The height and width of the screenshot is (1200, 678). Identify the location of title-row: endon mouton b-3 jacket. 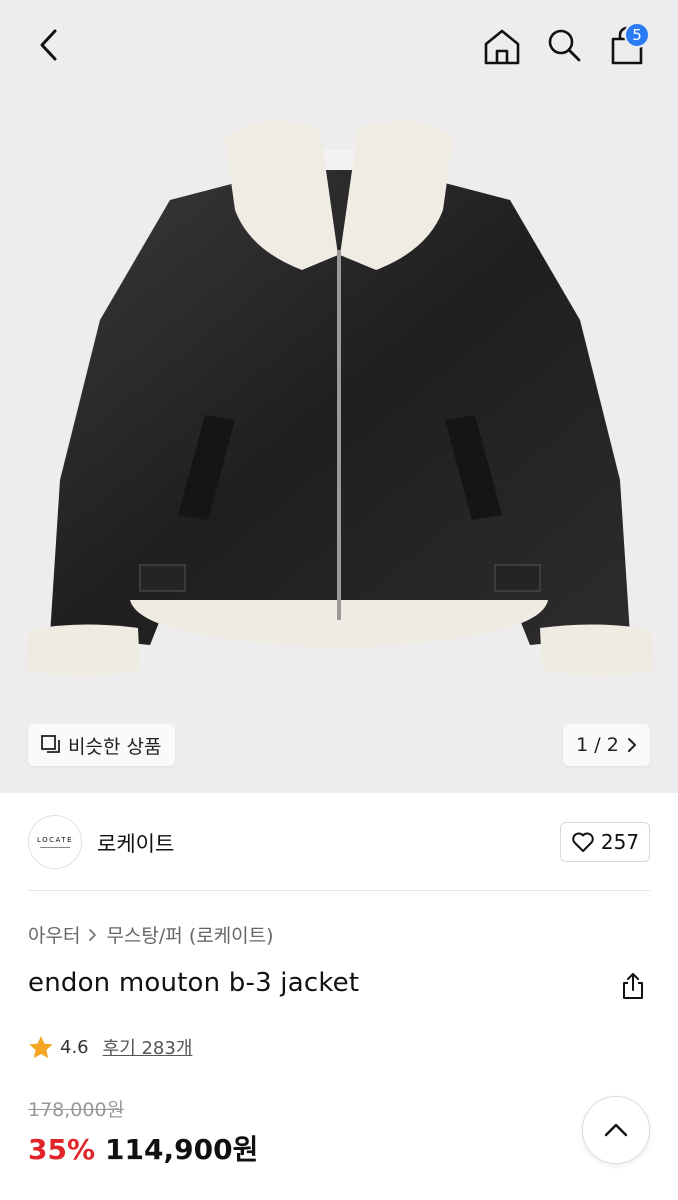
(339, 986).